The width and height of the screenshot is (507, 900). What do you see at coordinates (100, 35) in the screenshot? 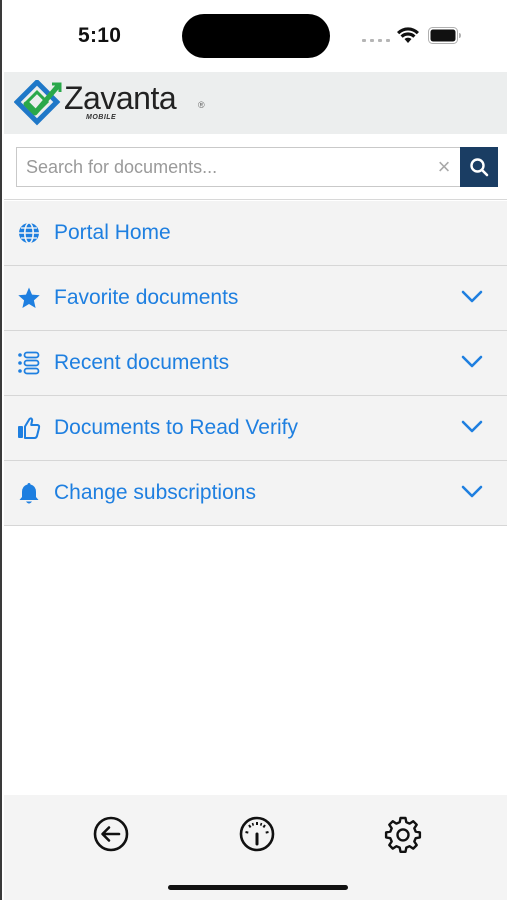
I see `status-time: 5:10` at bounding box center [100, 35].